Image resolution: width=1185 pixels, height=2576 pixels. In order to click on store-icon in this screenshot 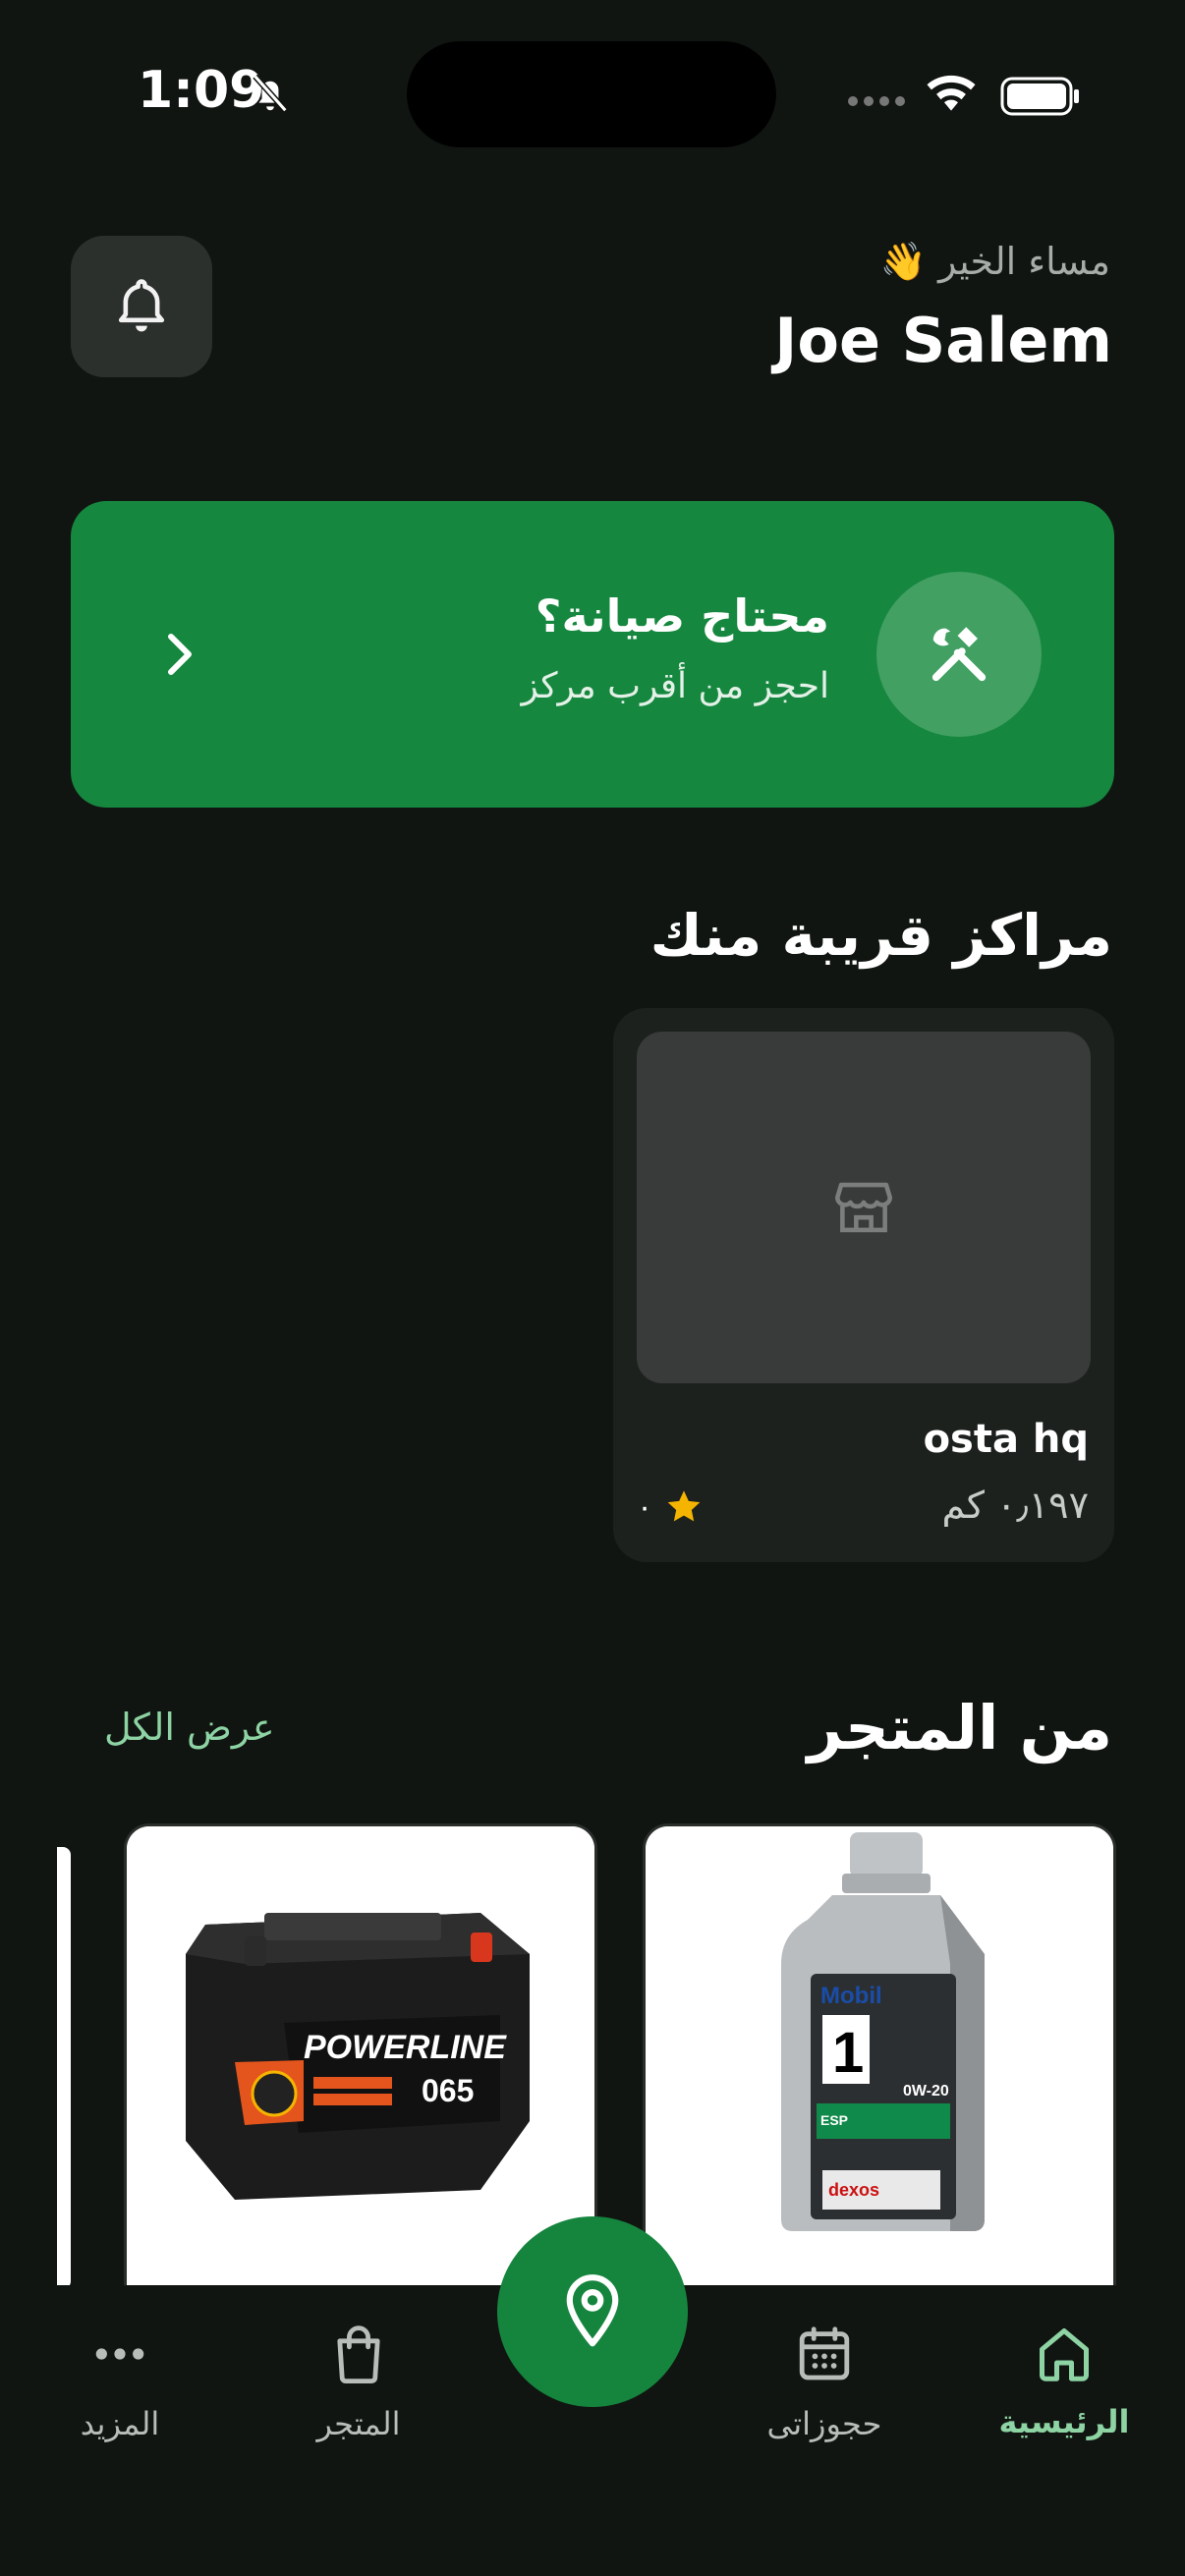, I will do `click(864, 1207)`.